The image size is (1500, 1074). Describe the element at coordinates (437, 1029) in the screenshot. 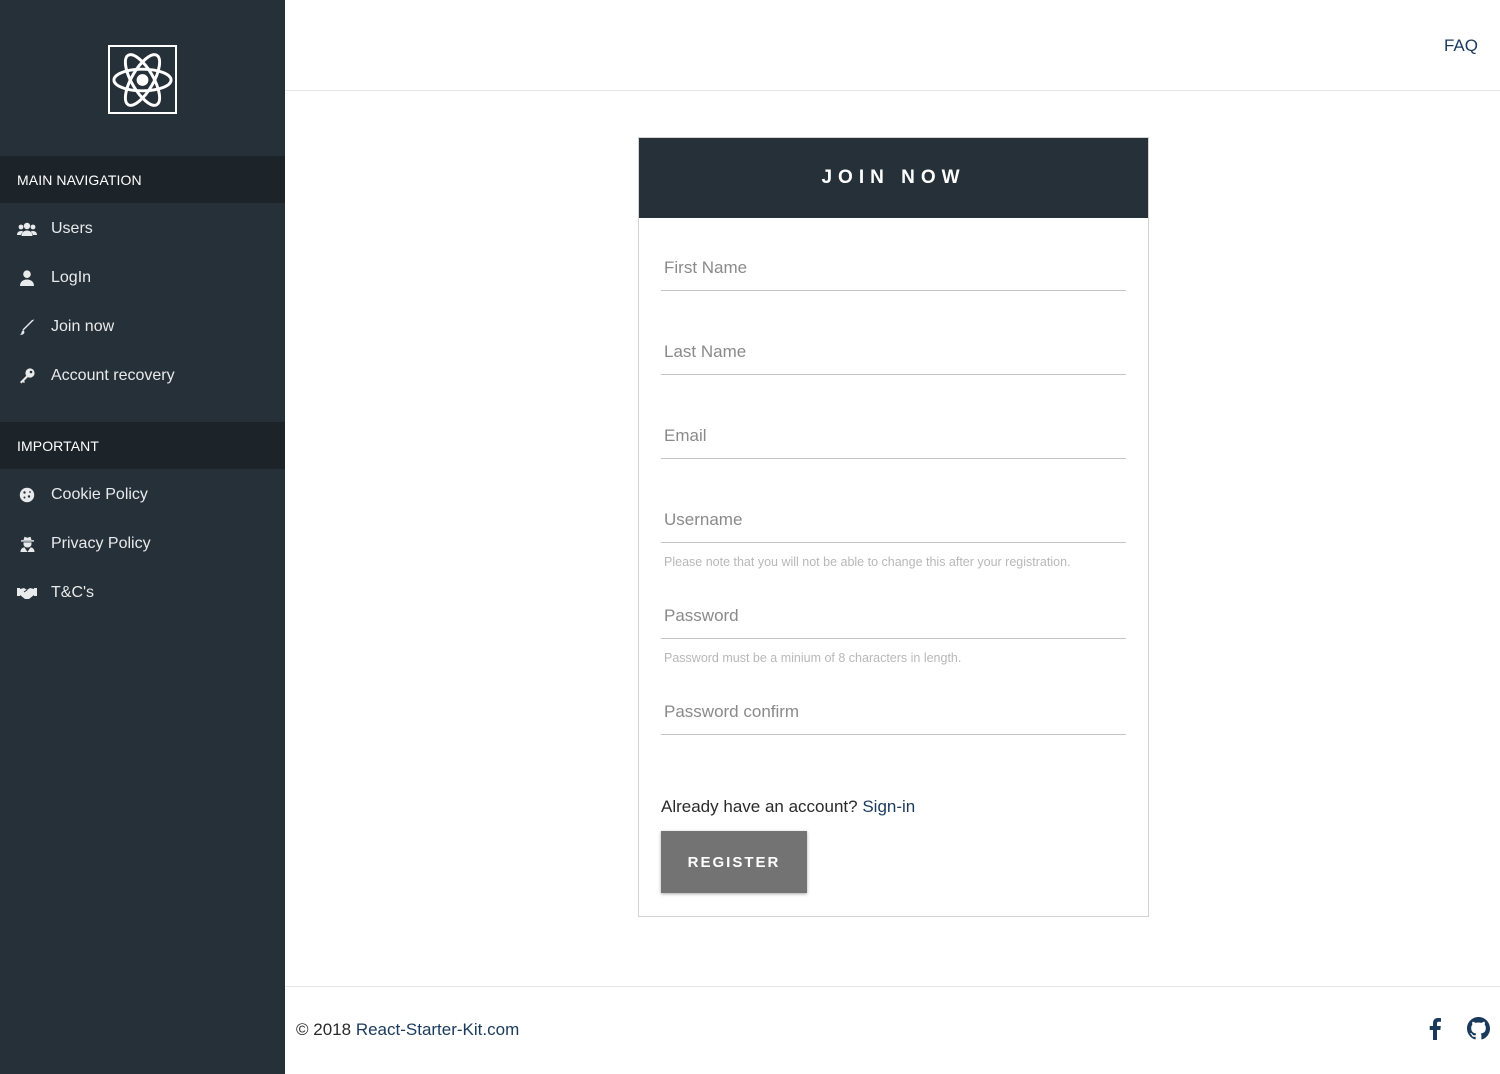

I see `site-link: React-Starter-Kit.com` at that location.